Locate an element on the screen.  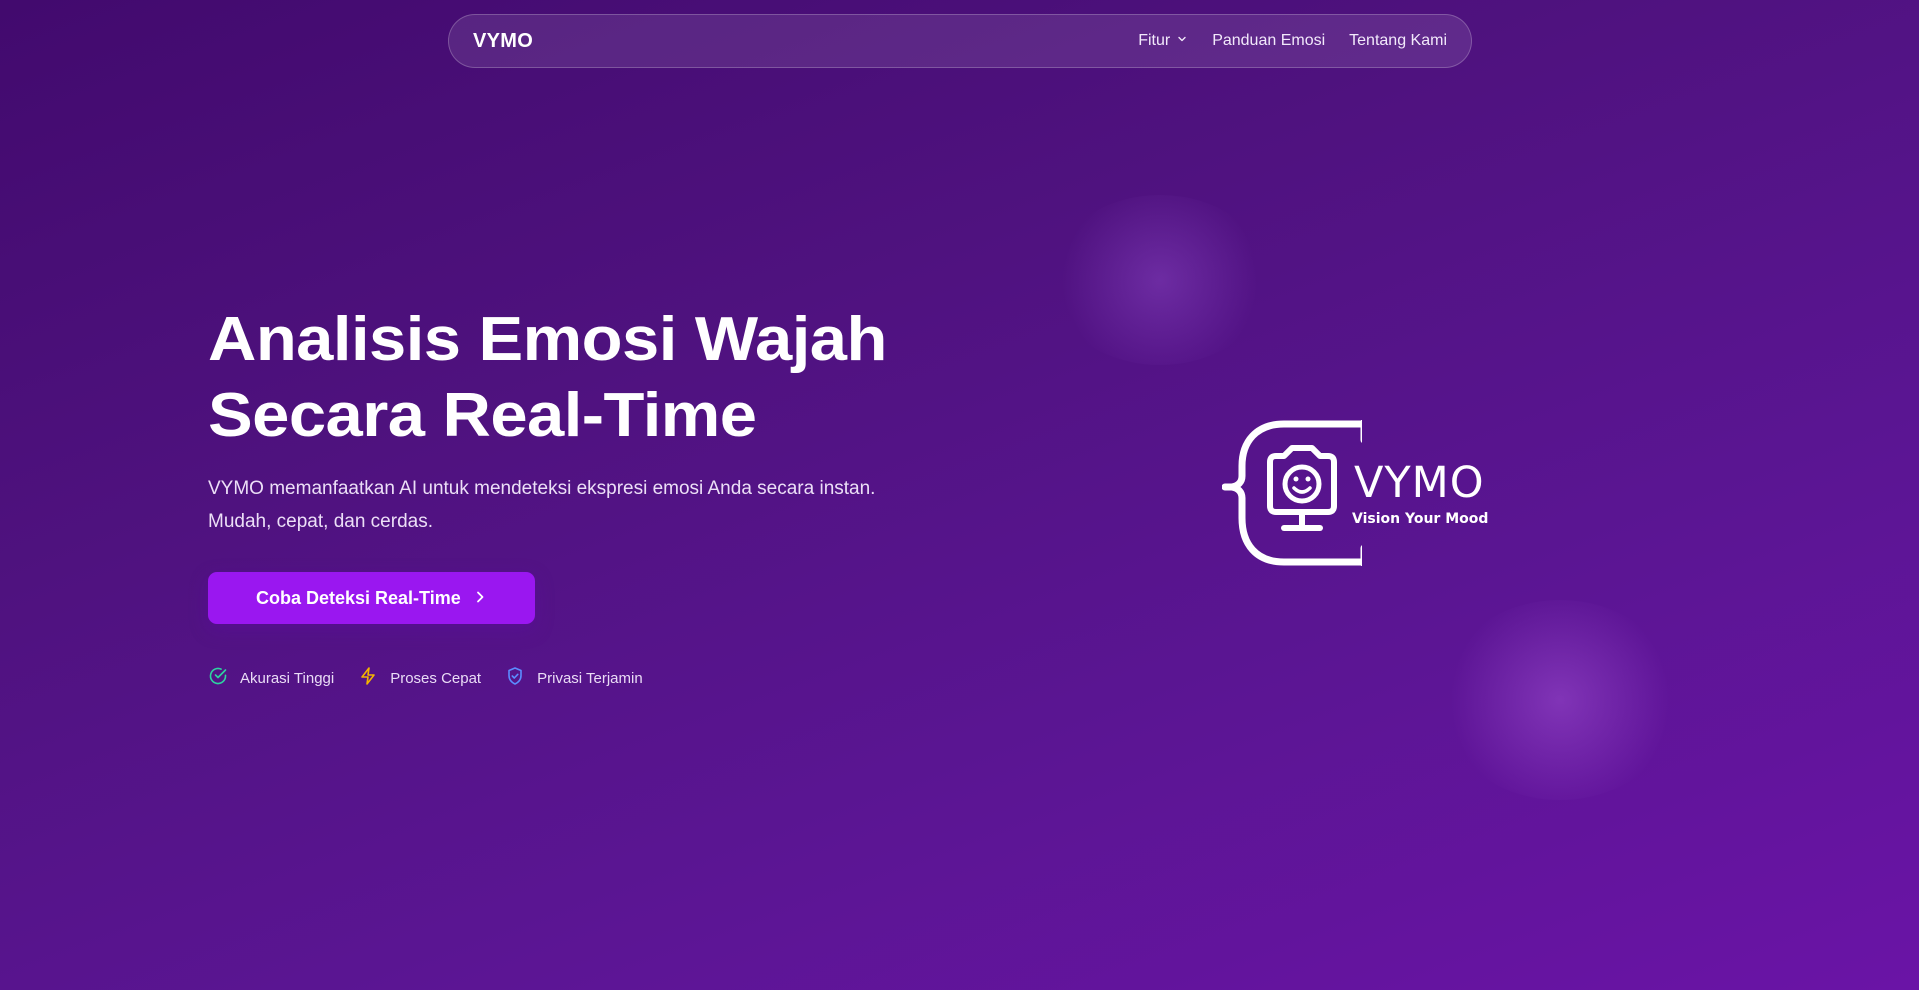
cta-label: Coba Deteksi Real-Time is located at coordinates (358, 597).